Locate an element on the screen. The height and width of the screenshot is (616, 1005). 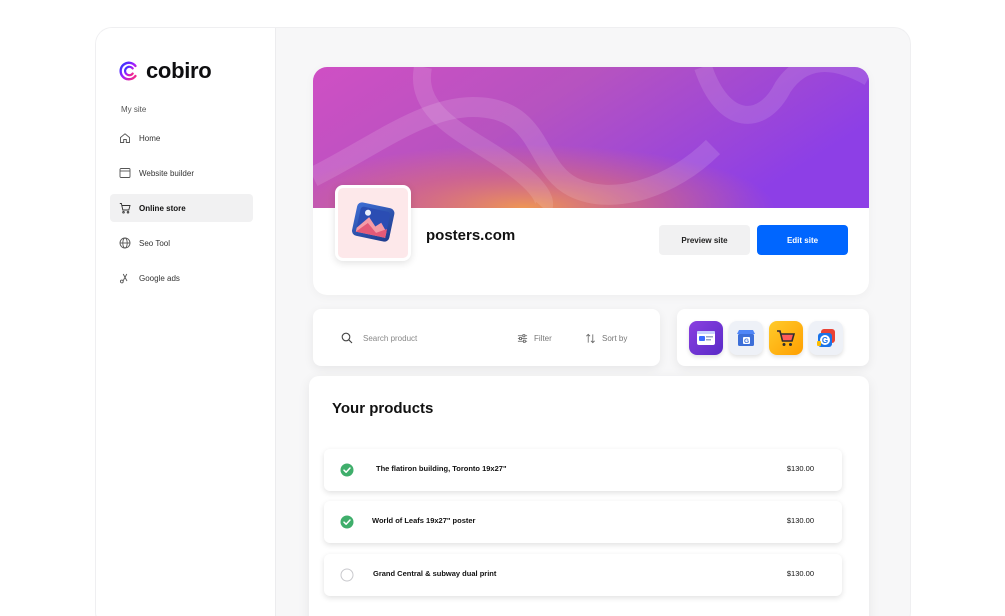
site-name: posters.com is located at coordinates (471, 235).